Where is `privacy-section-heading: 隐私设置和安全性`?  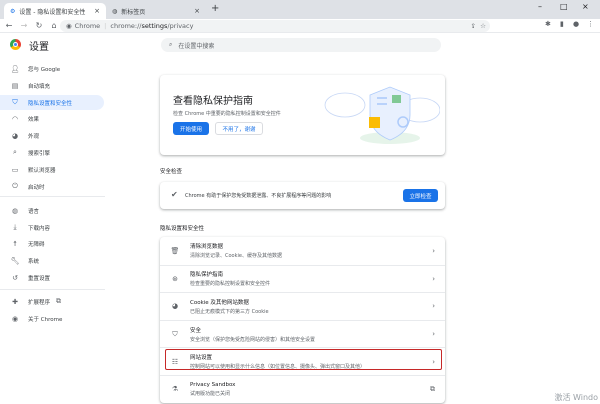
privacy-section-heading: 隐私设置和安全性 is located at coordinates (182, 229).